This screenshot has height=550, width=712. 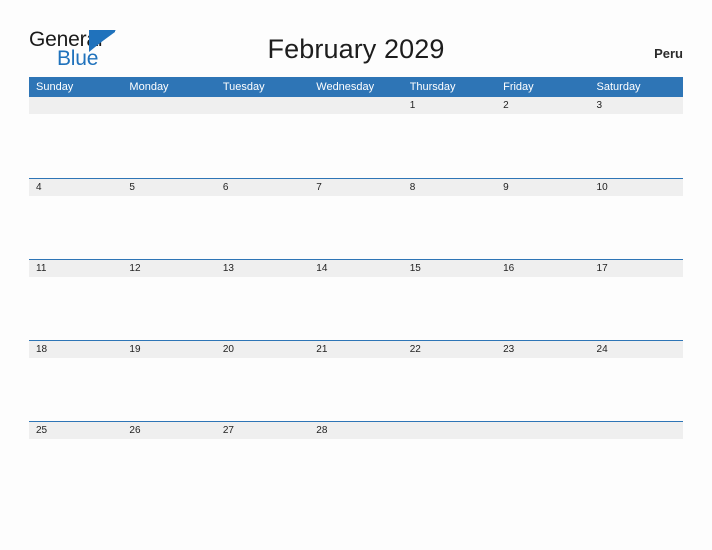 I want to click on calendar-week-row: 1 2 3, so click(x=356, y=137).